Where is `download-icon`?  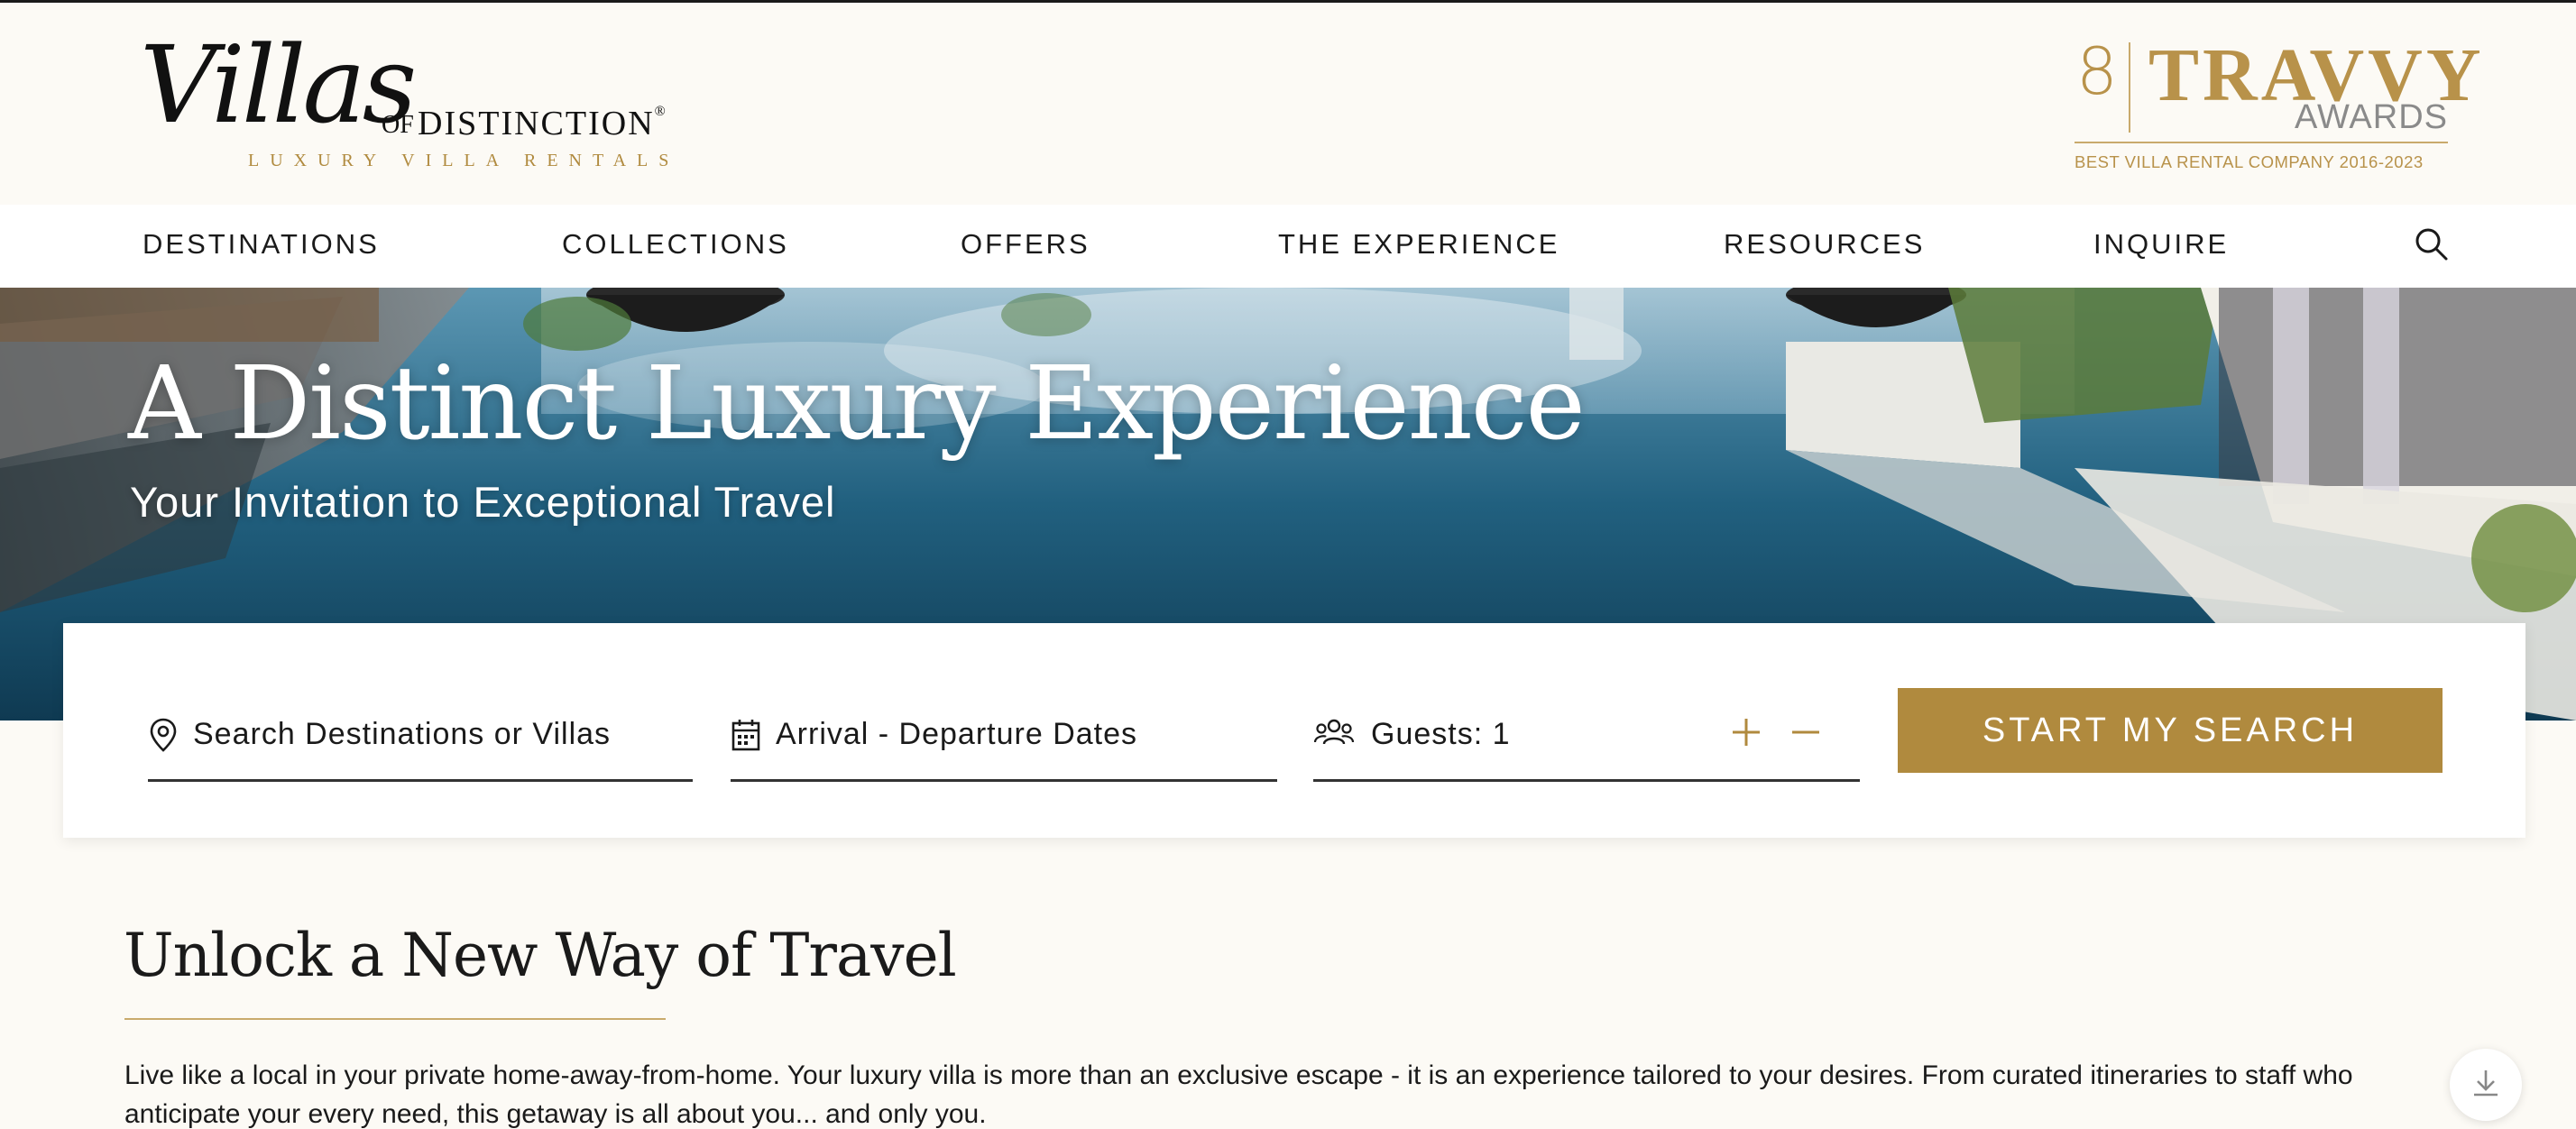
download-icon is located at coordinates (2486, 1085).